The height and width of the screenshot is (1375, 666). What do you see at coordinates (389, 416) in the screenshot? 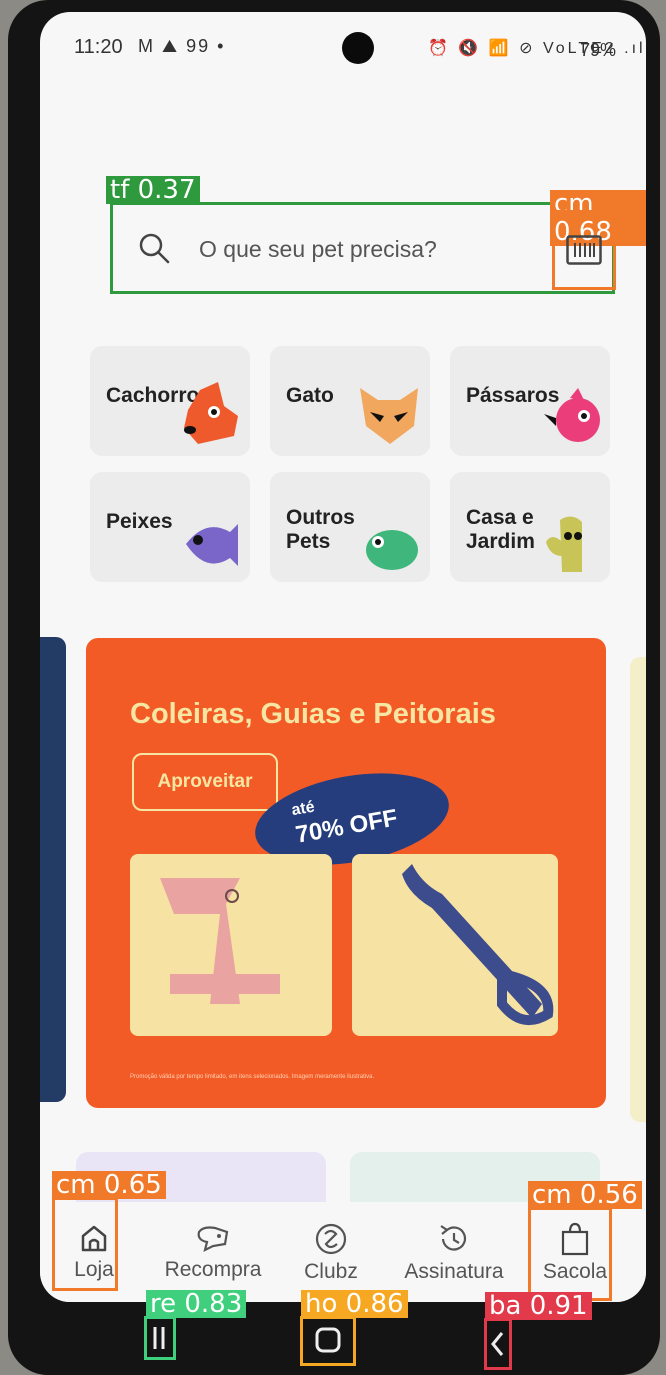
I see `cat-icon` at bounding box center [389, 416].